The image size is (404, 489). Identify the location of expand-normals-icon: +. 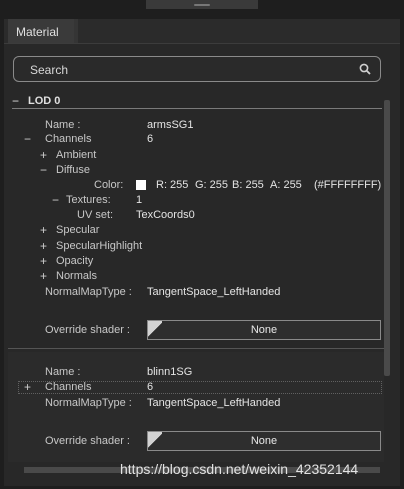
(43, 276).